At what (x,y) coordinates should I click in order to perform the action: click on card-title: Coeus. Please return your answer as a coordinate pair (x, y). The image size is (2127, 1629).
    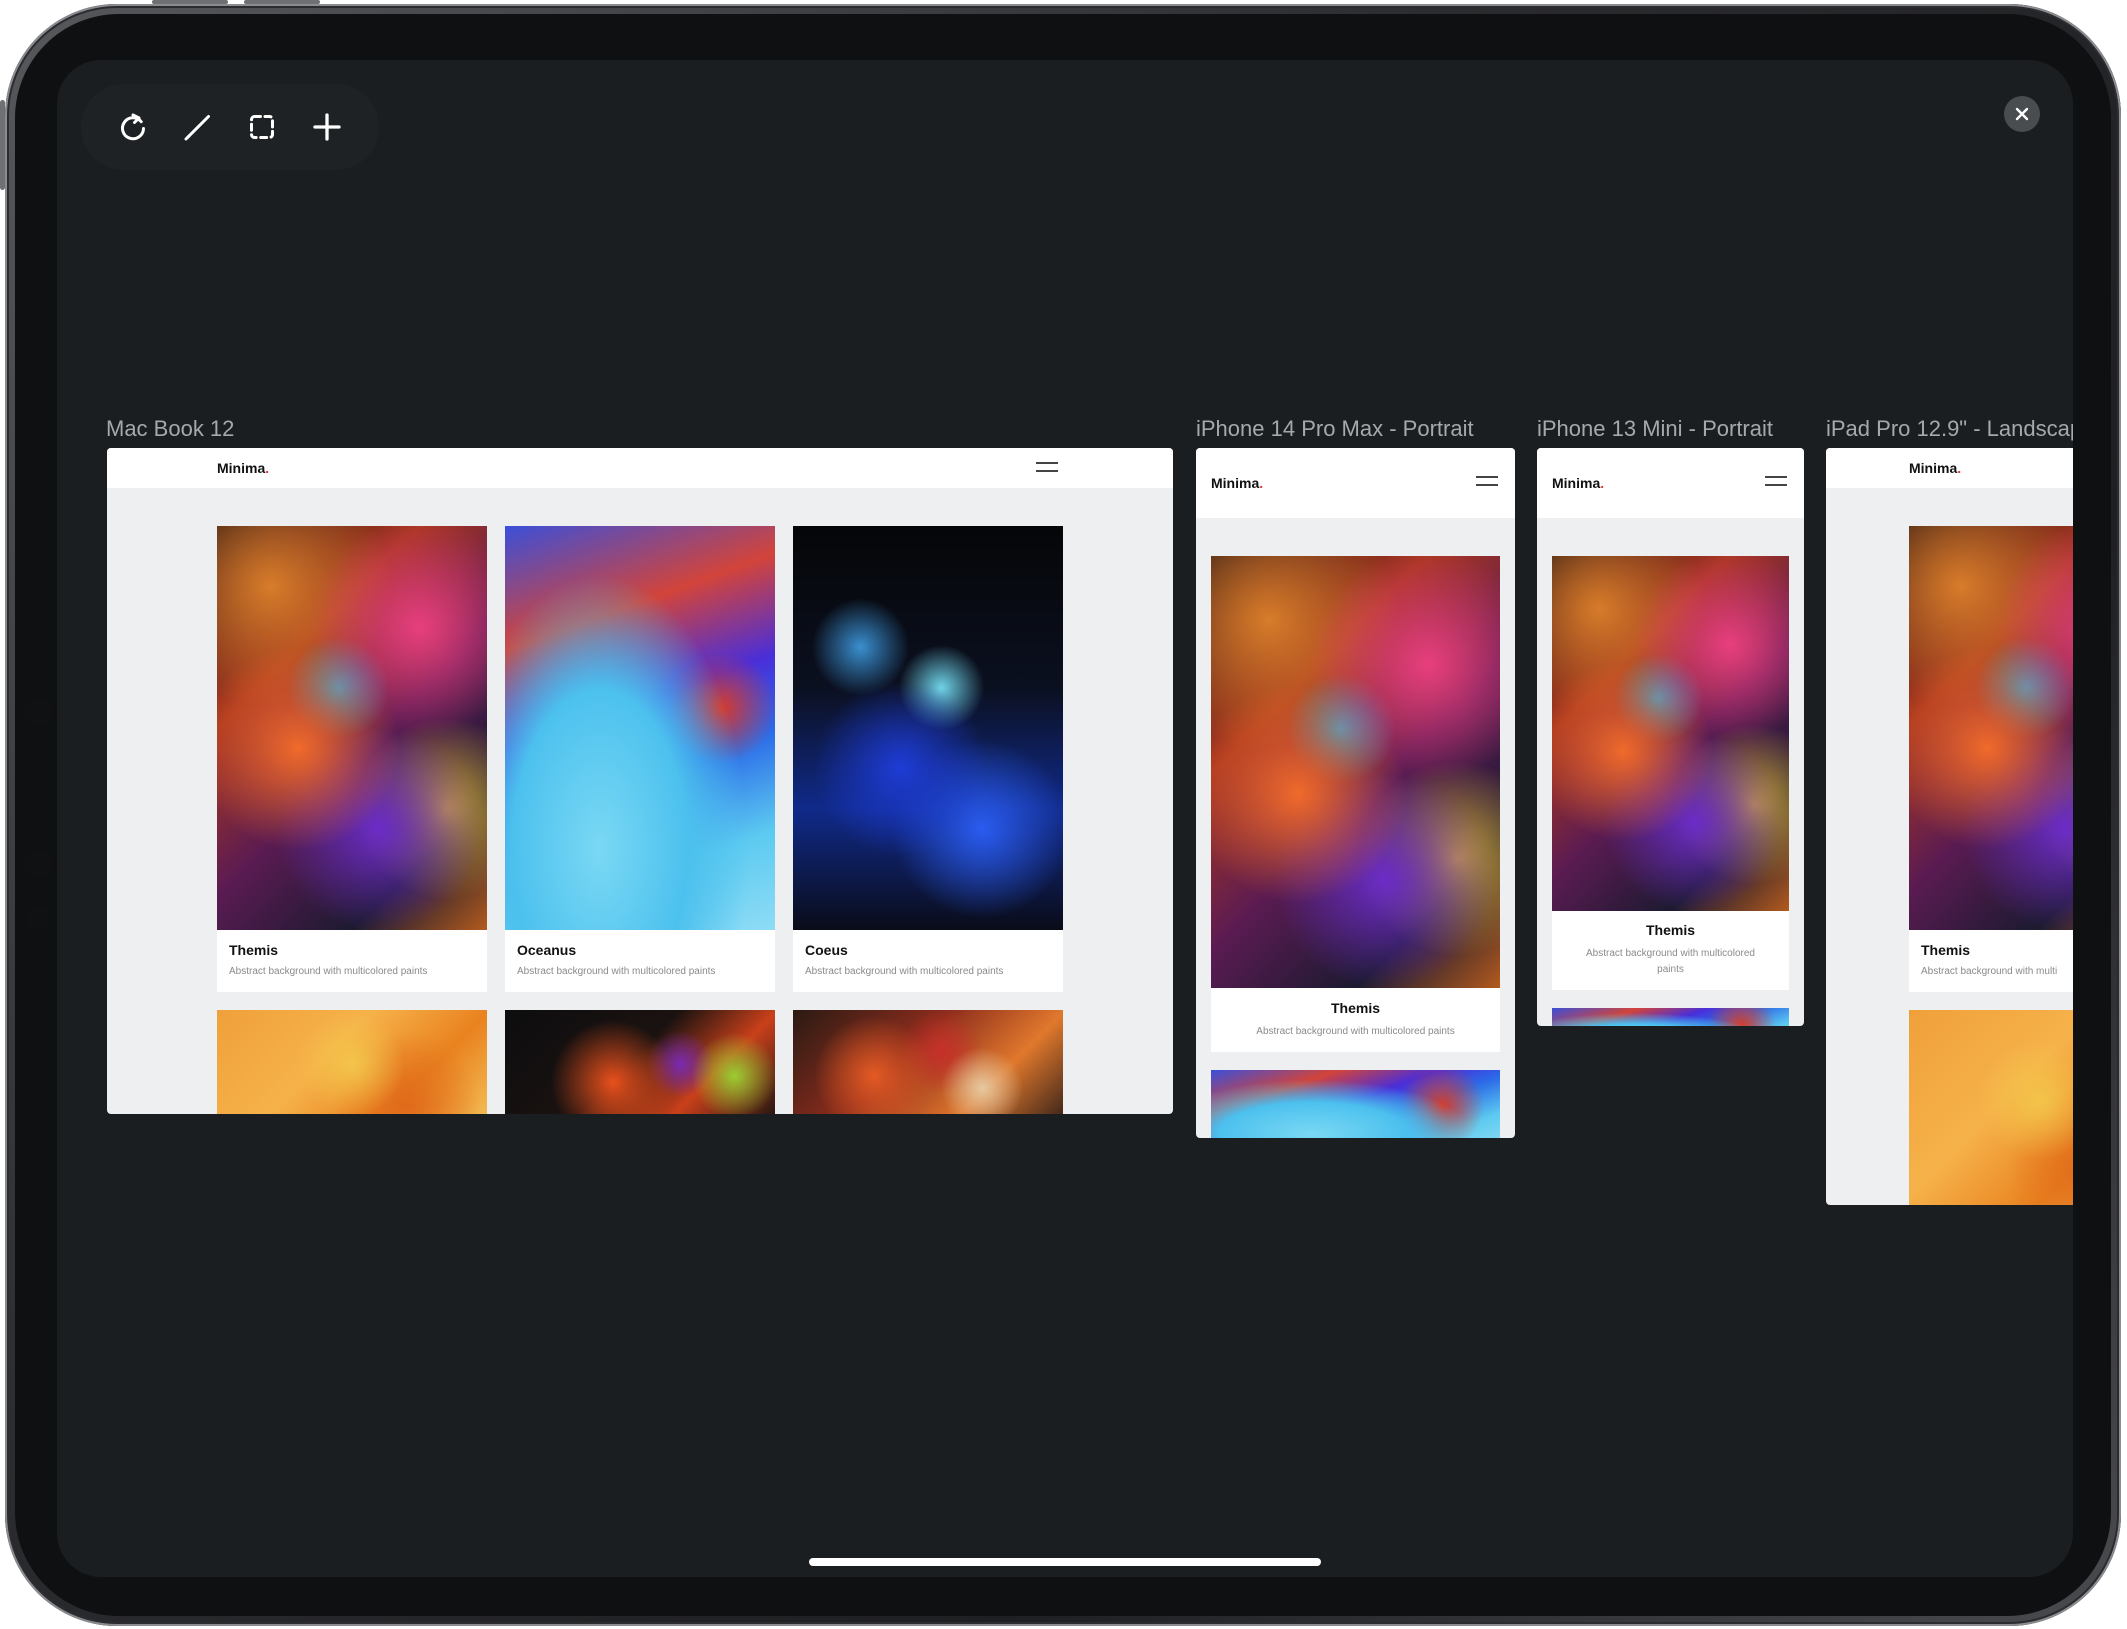
    Looking at the image, I should click on (826, 950).